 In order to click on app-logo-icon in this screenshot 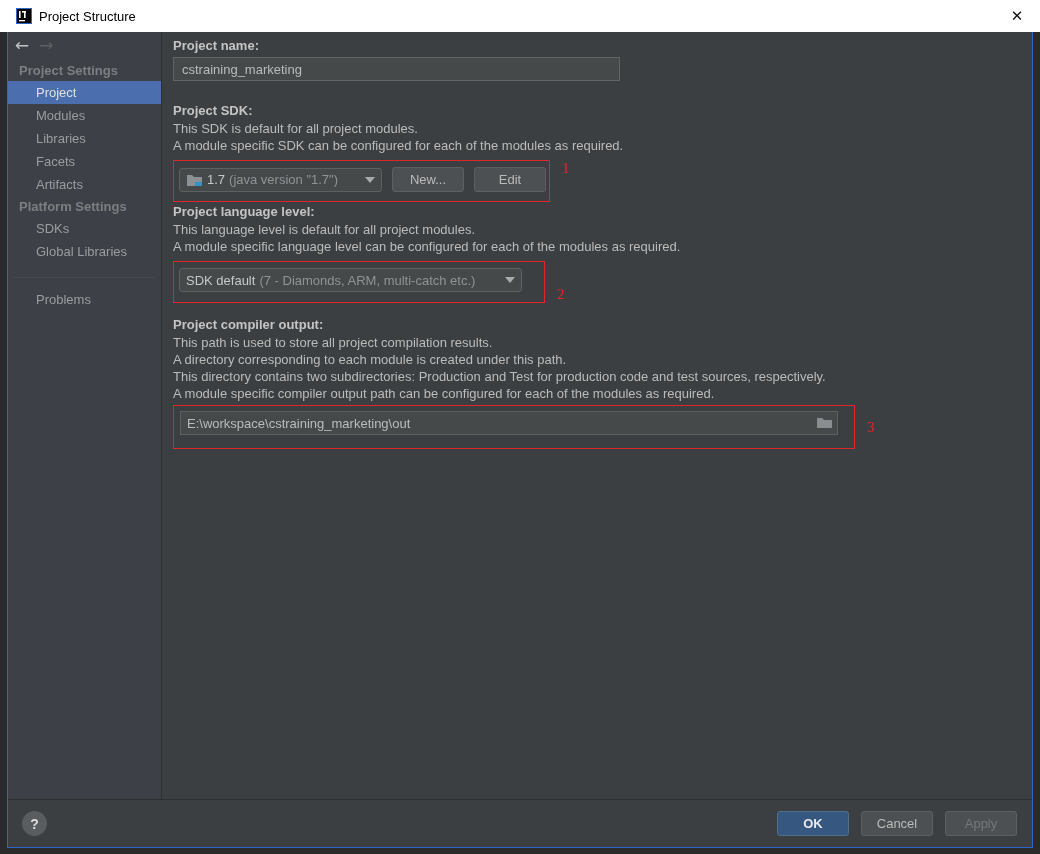, I will do `click(24, 16)`.